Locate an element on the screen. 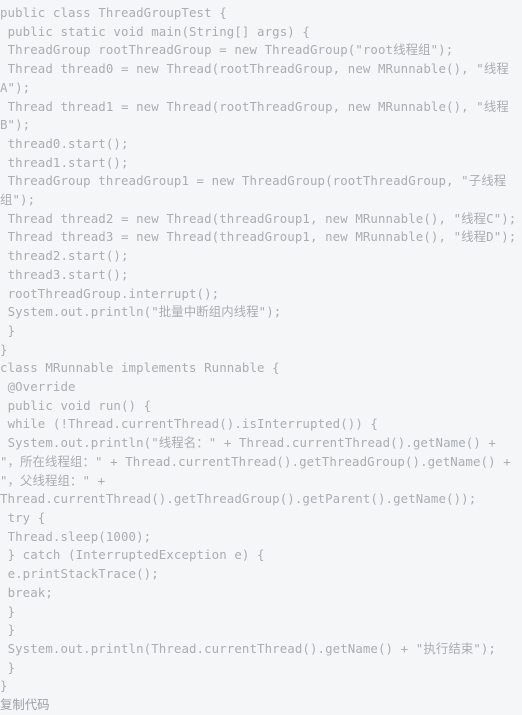 The image size is (522, 715). code-line: e.printStackTrace(); is located at coordinates (79, 574).